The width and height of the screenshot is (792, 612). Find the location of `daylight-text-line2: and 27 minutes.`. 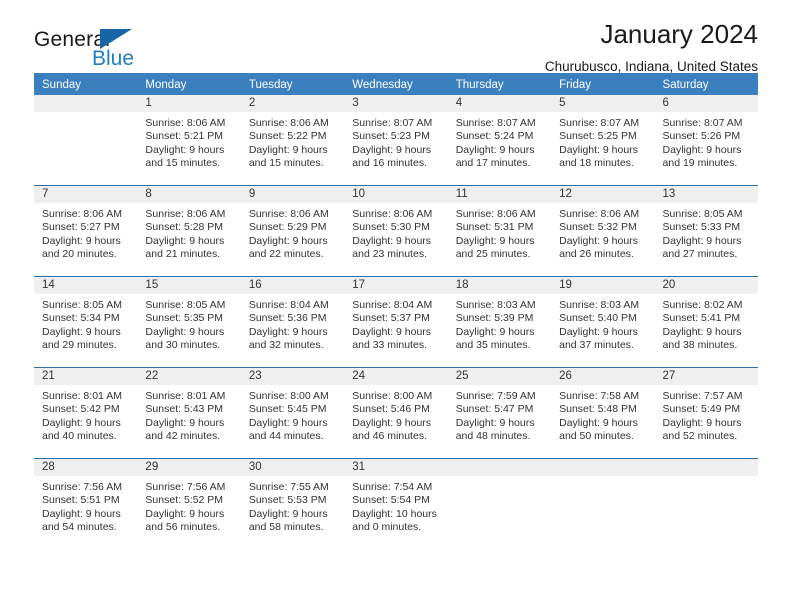

daylight-text-line2: and 27 minutes. is located at coordinates (700, 254).